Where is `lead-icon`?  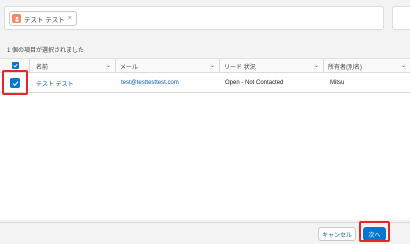
lead-icon is located at coordinates (16, 18).